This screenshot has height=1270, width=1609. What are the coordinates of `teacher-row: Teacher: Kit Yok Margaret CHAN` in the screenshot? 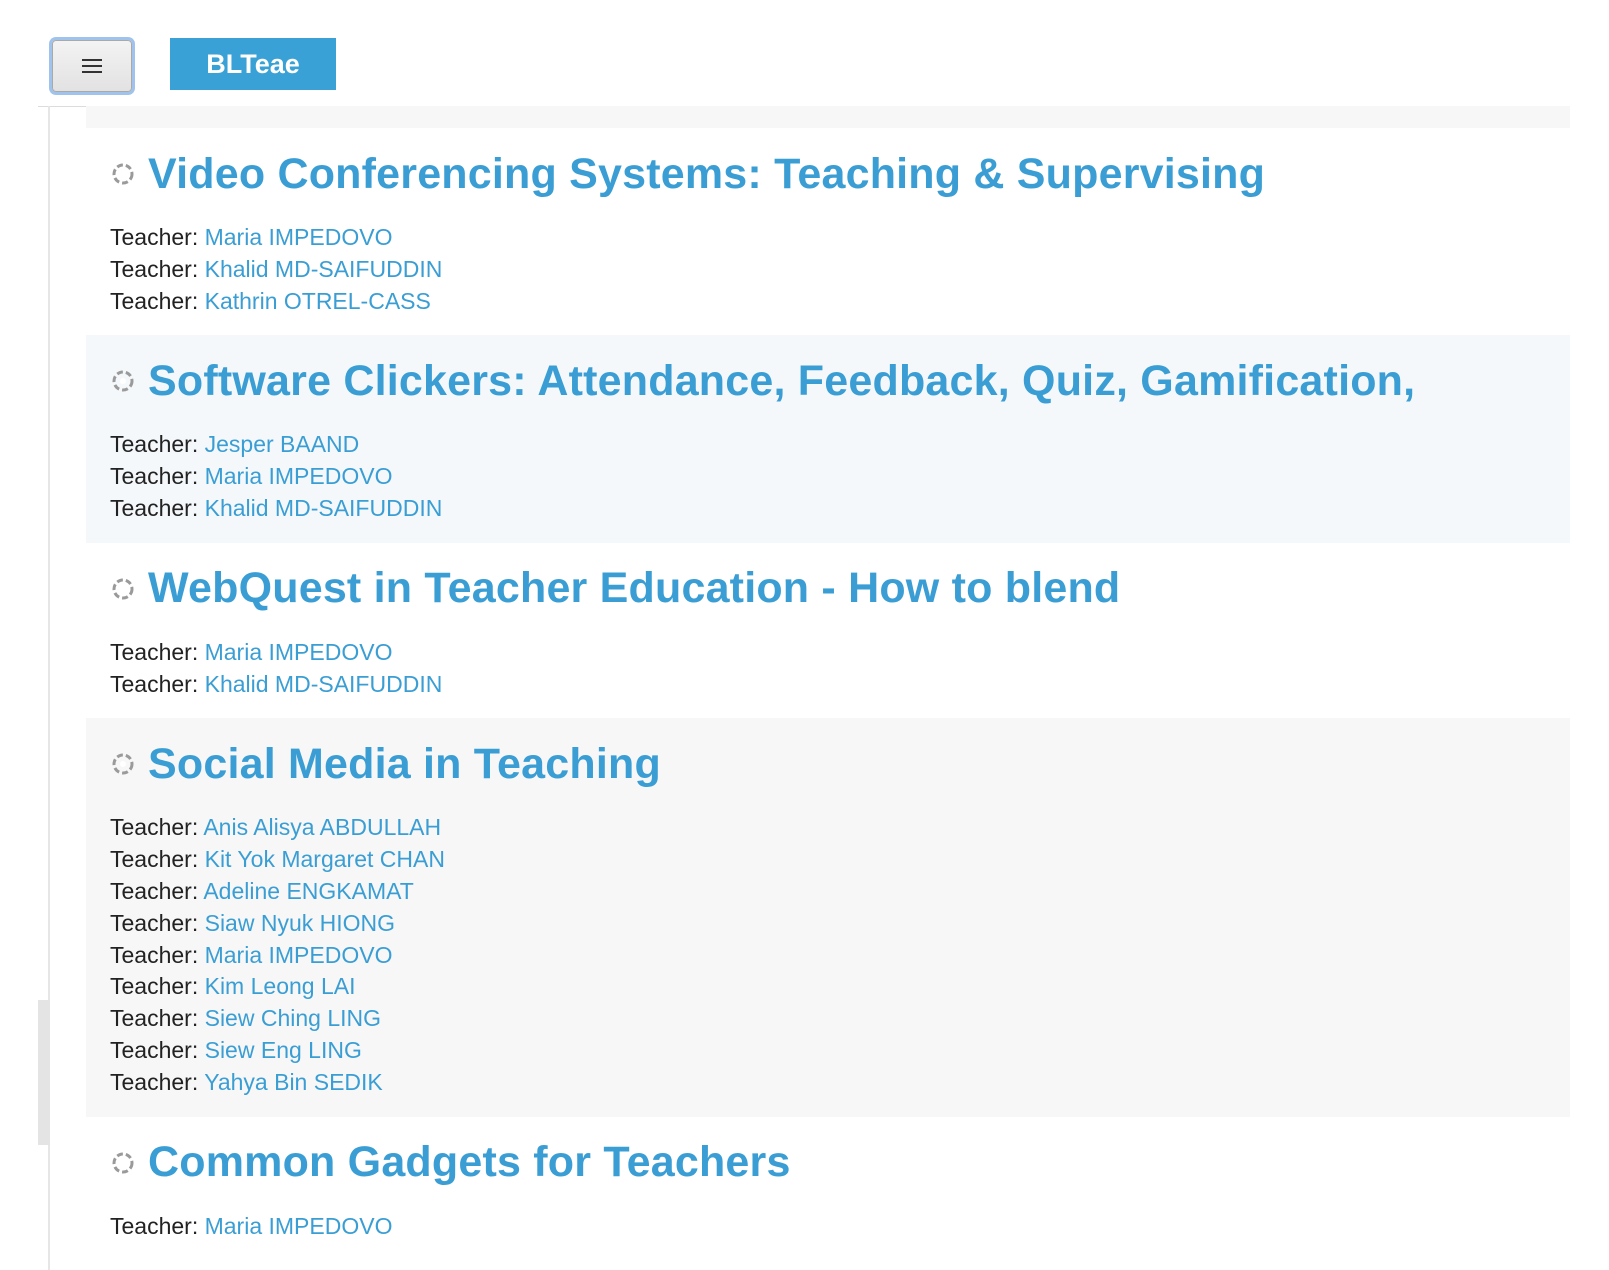 It's located at (840, 860).